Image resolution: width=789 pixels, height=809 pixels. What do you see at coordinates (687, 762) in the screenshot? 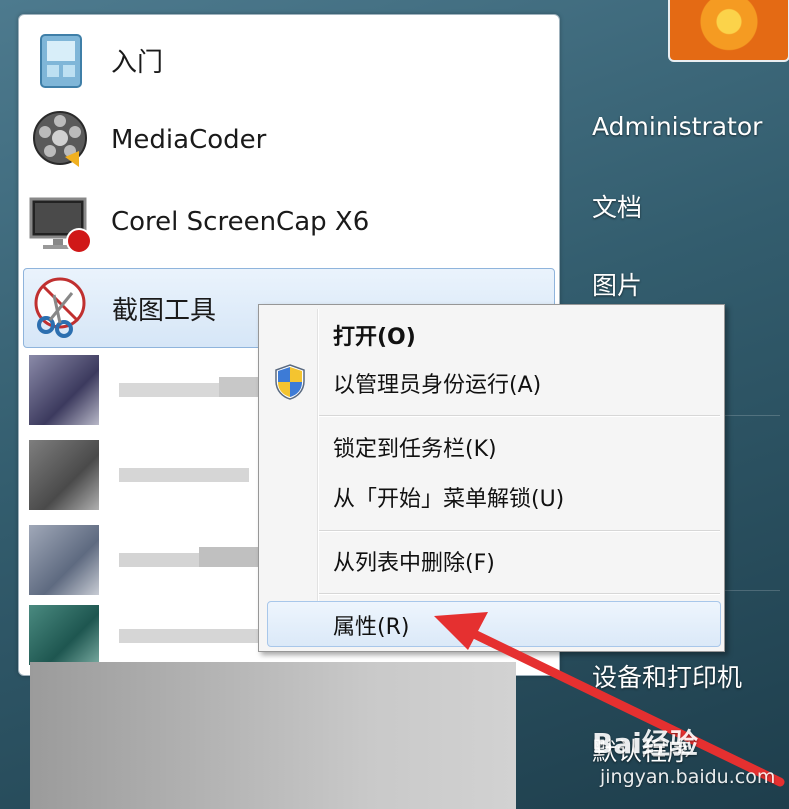
I see `baidu-watermark: Bai经验 jingyan.baidu.com` at bounding box center [687, 762].